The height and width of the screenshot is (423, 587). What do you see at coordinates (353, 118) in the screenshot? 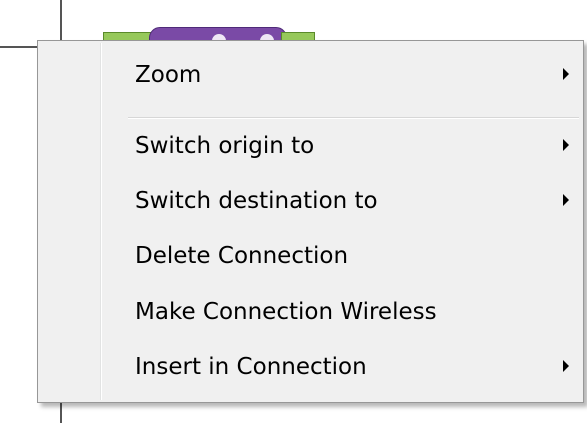
I see `menu-separator` at bounding box center [353, 118].